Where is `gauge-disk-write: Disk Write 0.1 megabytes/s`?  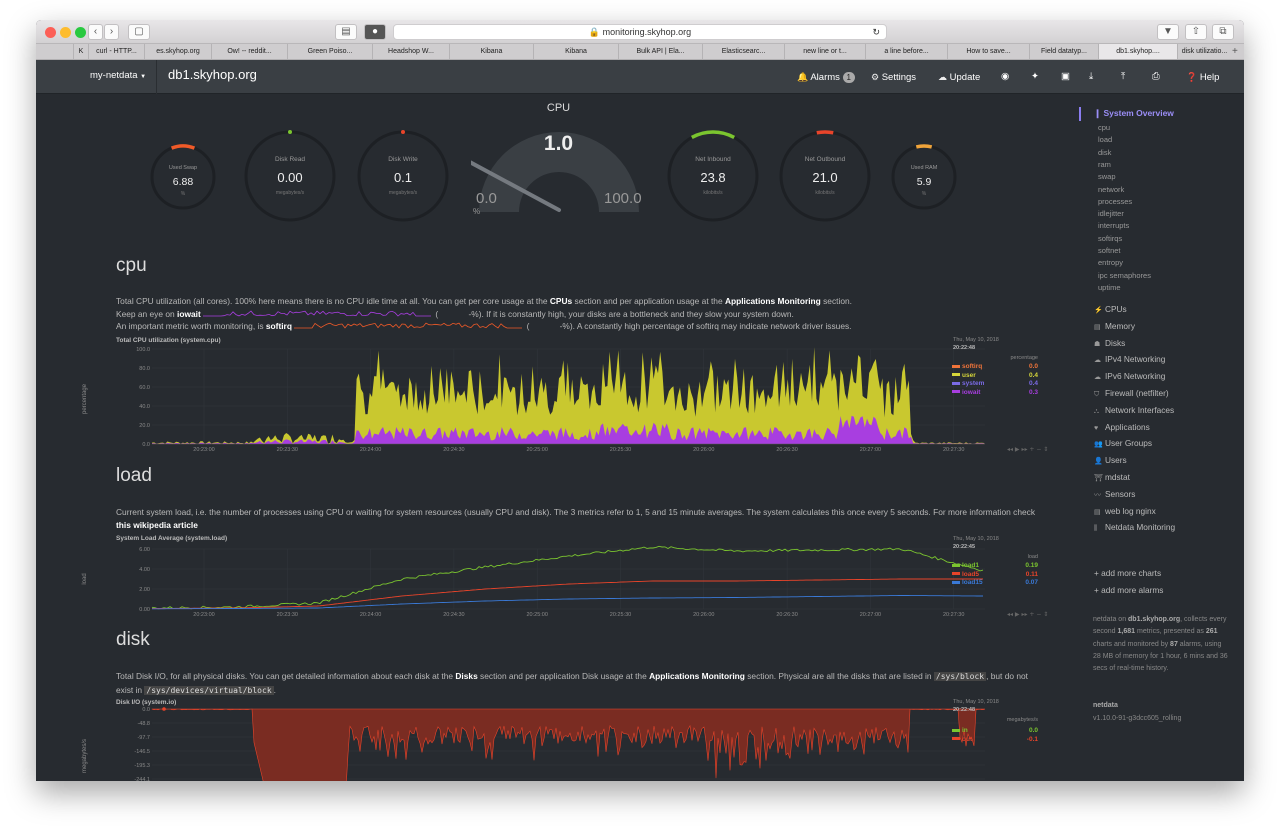
gauge-disk-write: Disk Write 0.1 megabytes/s is located at coordinates (403, 176).